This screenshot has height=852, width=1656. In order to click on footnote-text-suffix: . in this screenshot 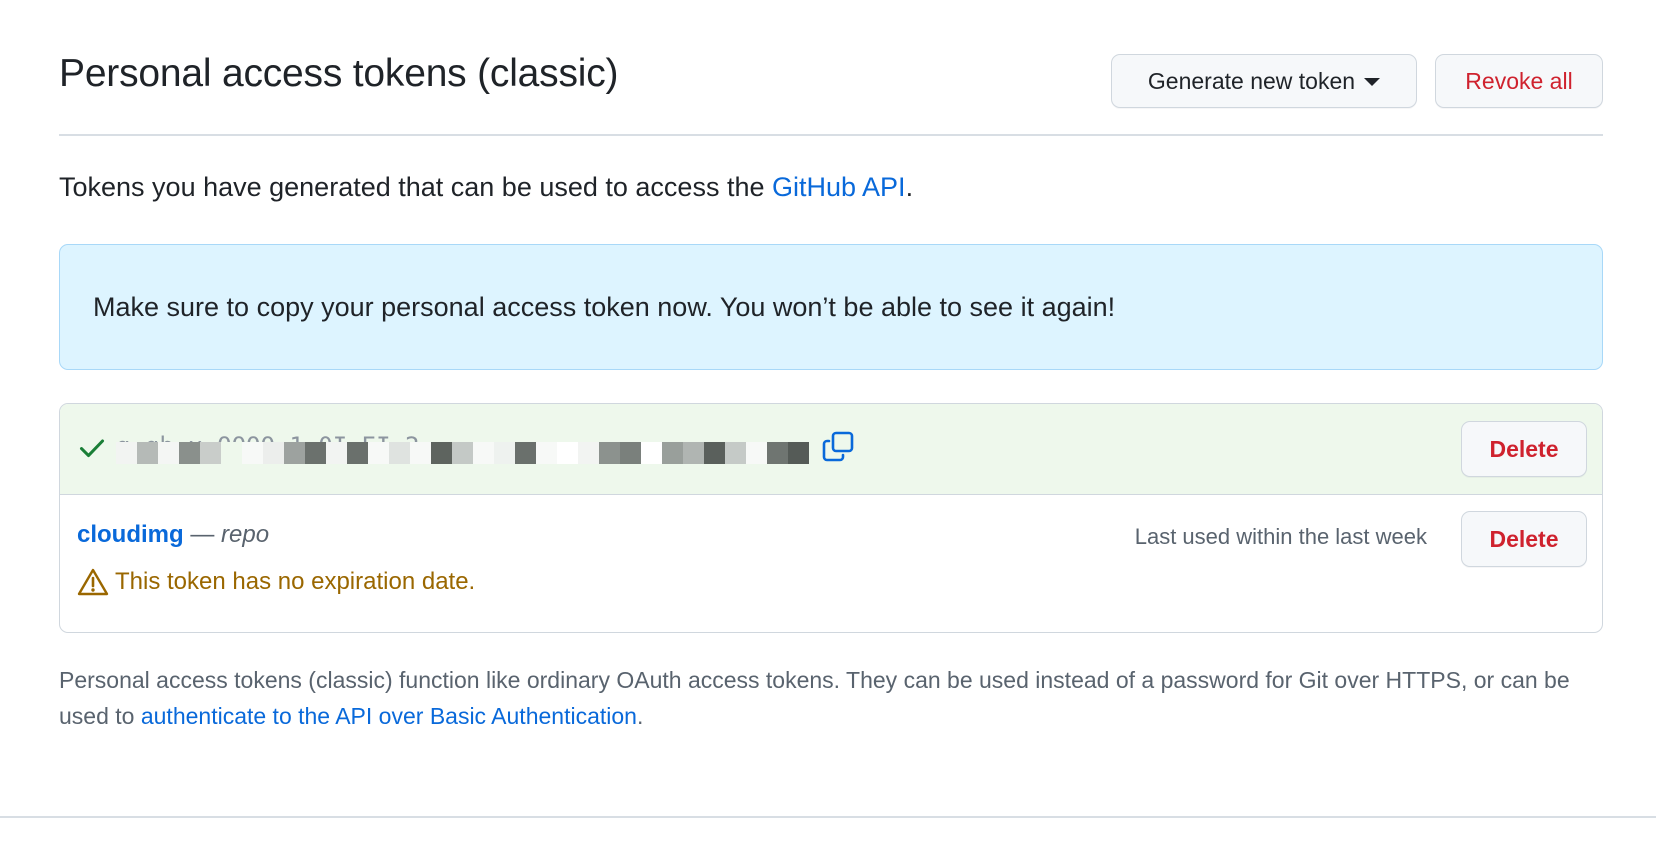, I will do `click(640, 716)`.